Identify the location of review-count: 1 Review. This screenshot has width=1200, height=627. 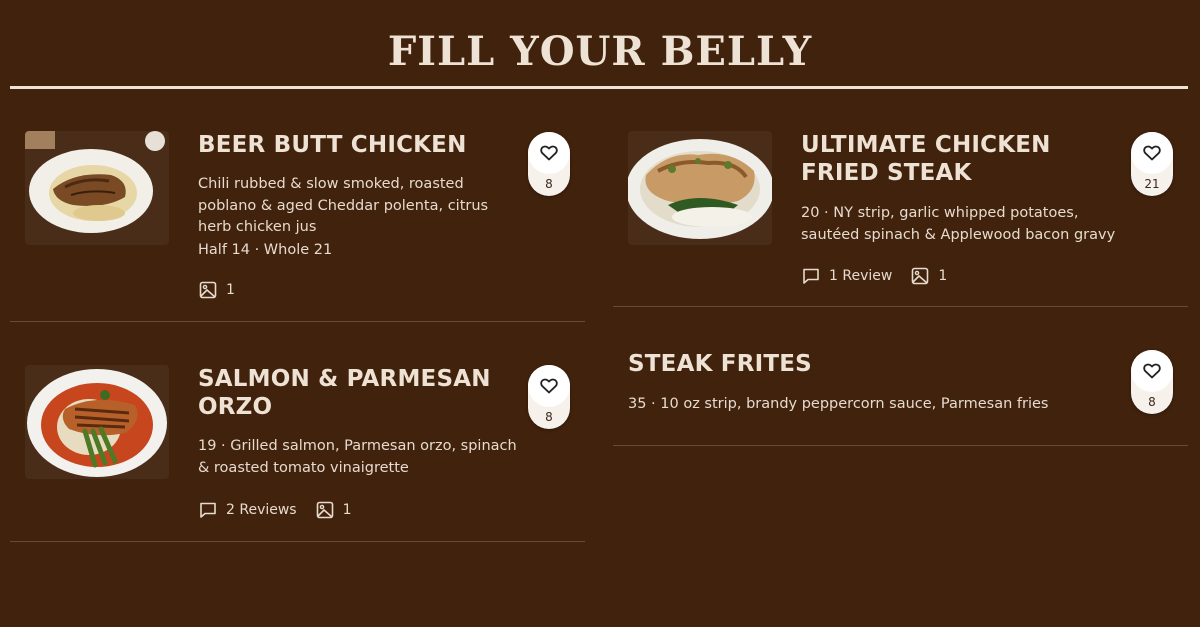
(861, 276).